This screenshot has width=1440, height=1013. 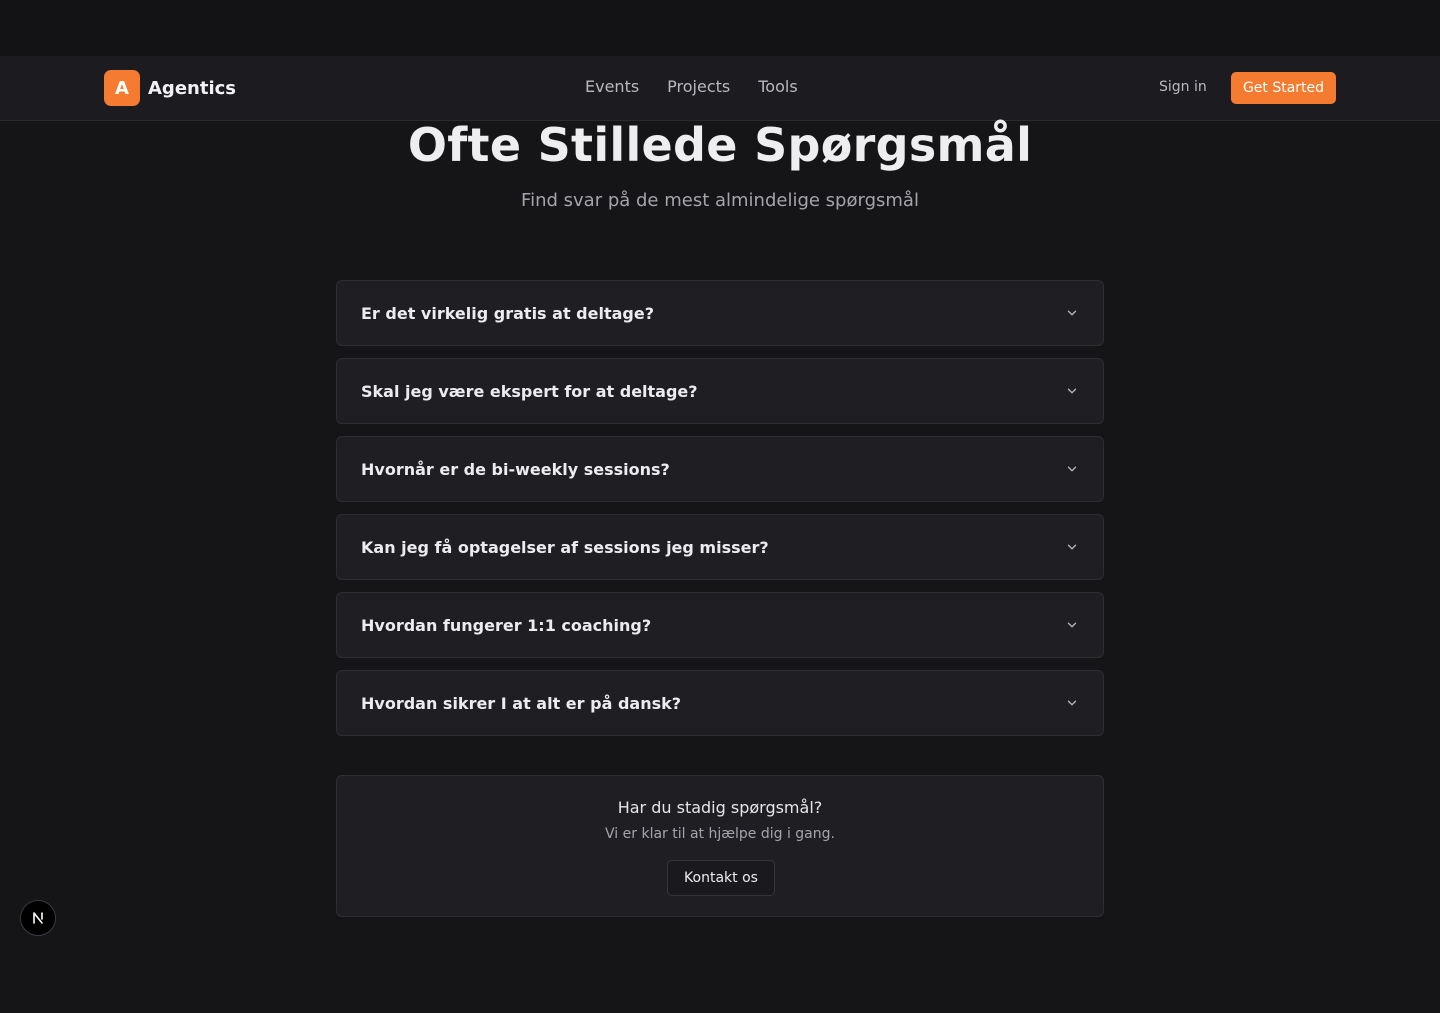 What do you see at coordinates (720, 28) in the screenshot?
I see `browser-top-strip` at bounding box center [720, 28].